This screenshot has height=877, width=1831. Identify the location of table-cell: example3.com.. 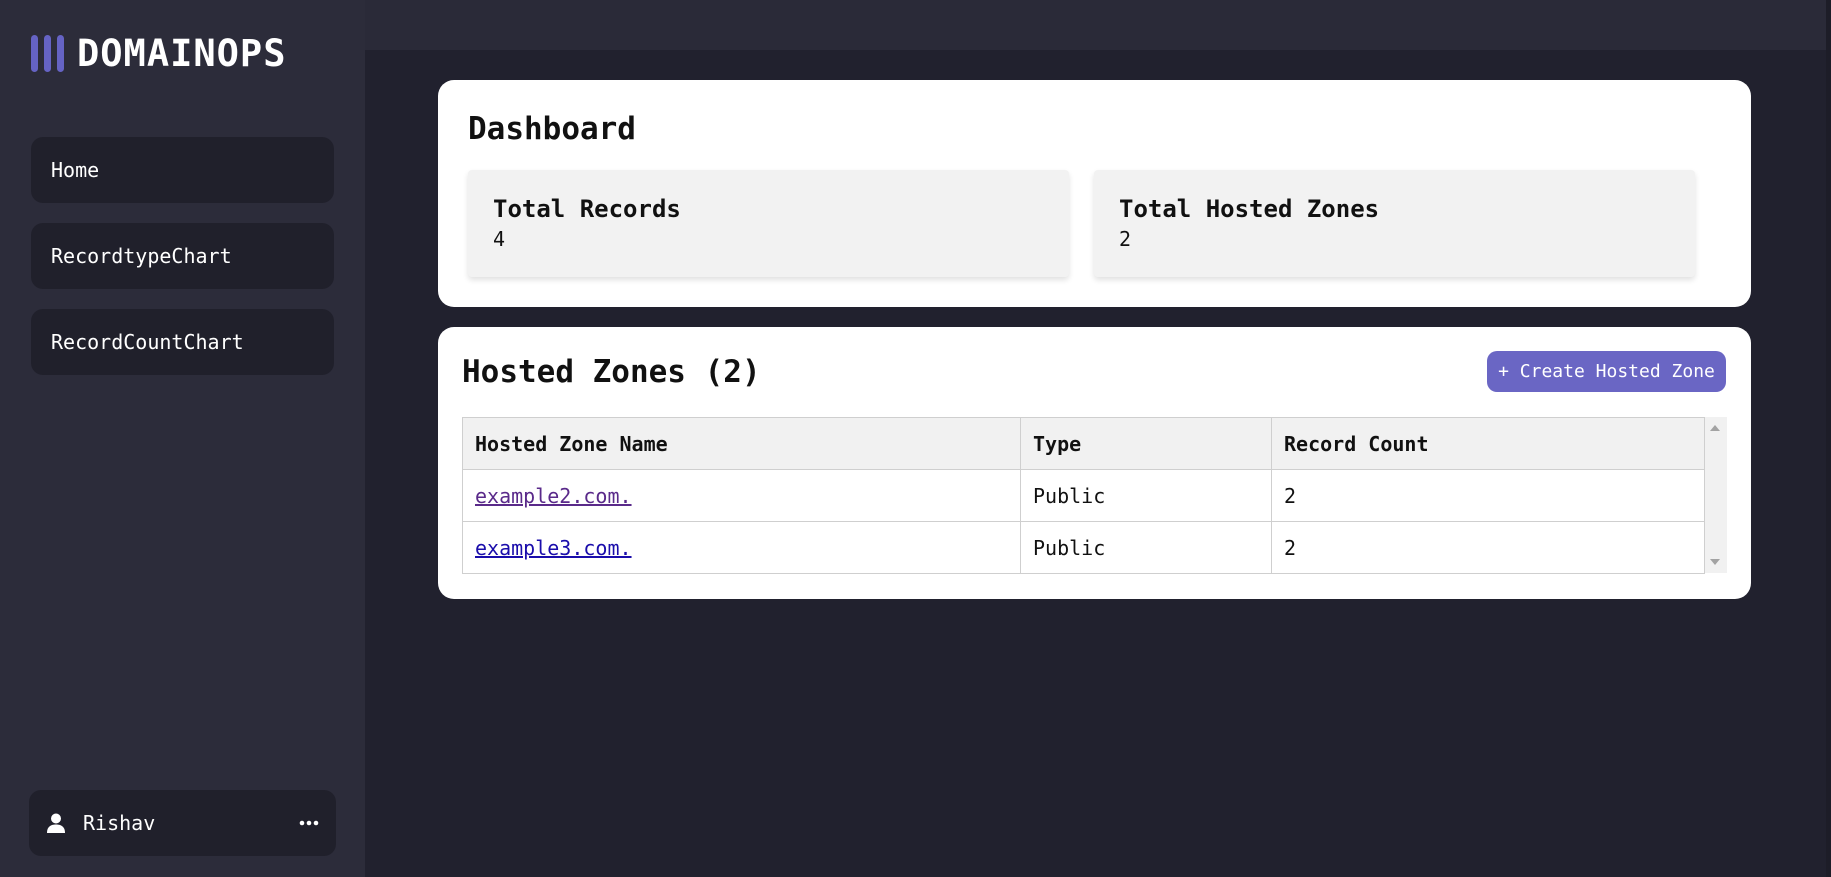
(741, 547).